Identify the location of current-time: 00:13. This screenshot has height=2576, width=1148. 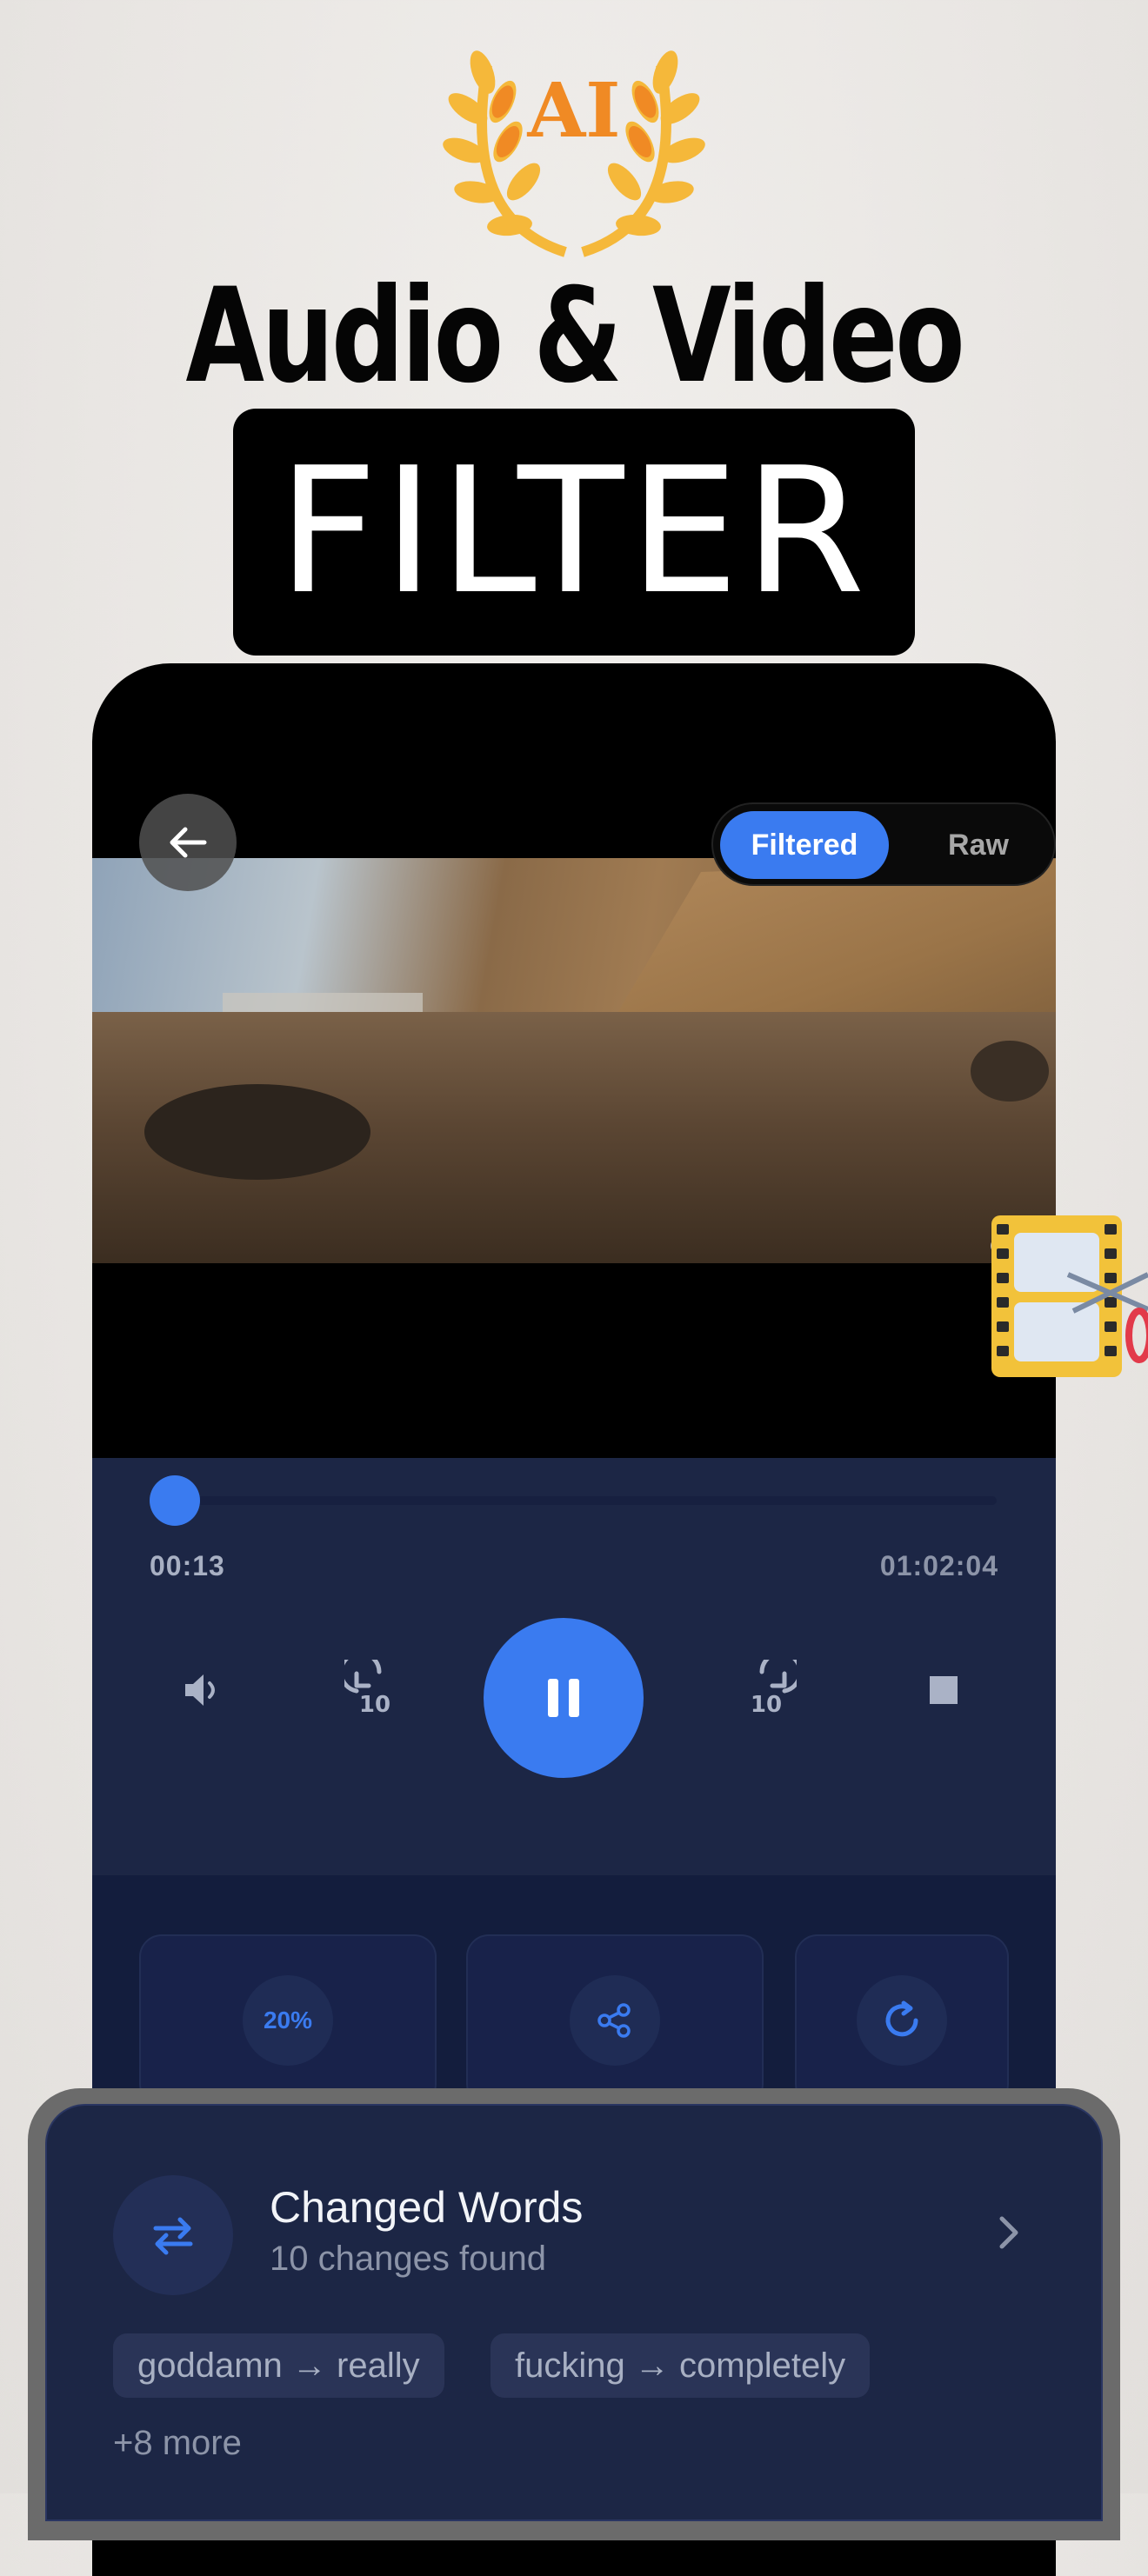
(188, 1565).